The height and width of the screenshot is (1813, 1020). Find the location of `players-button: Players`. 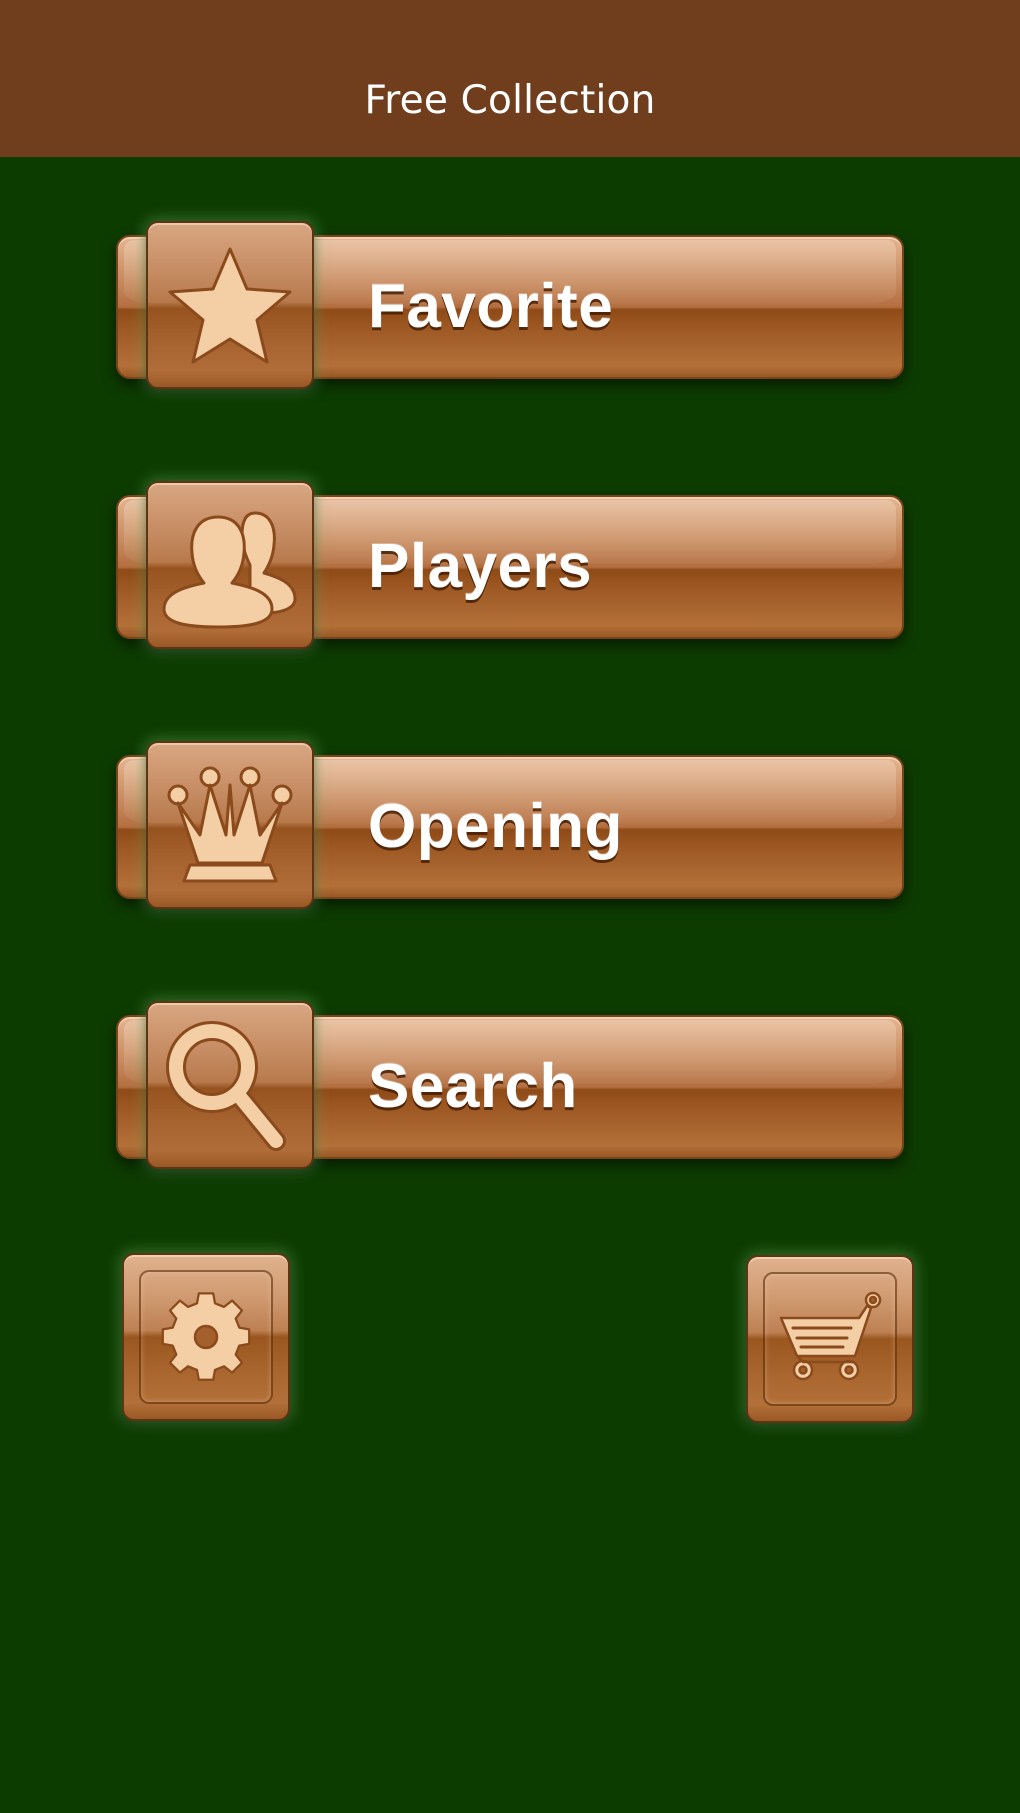

players-button: Players is located at coordinates (510, 565).